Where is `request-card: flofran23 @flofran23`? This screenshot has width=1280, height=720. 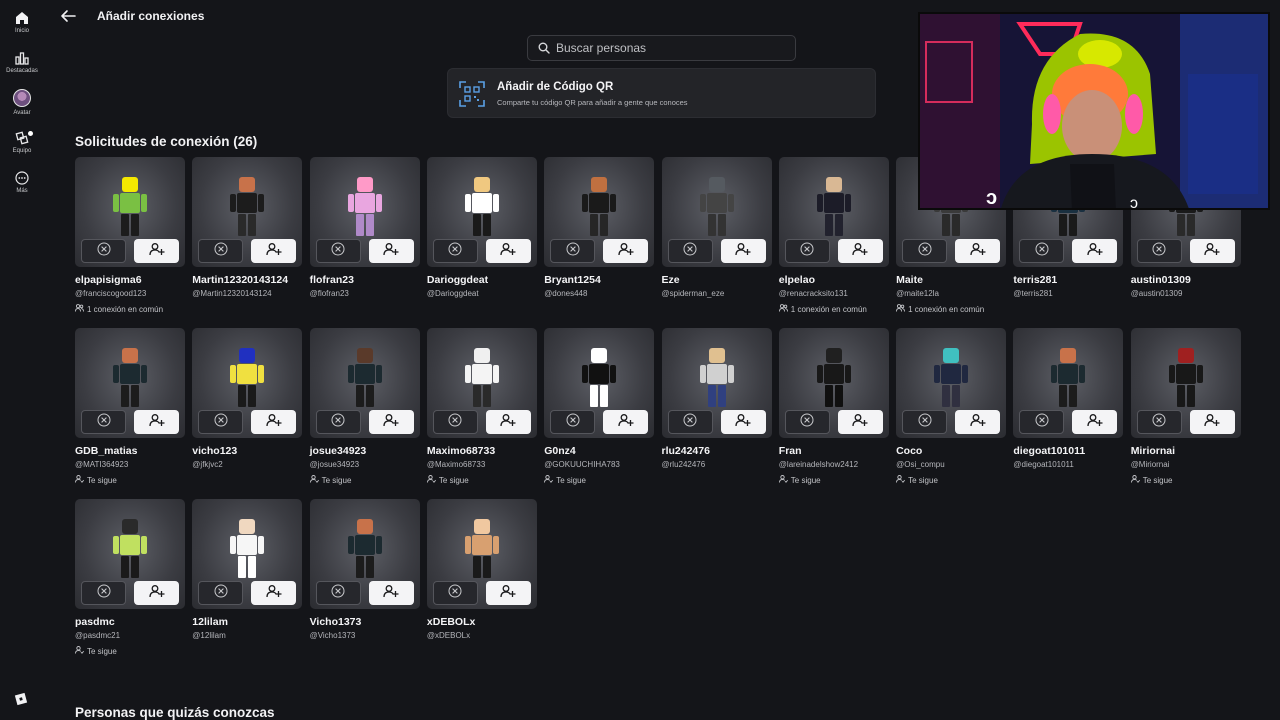
request-card: flofran23 @flofran23 is located at coordinates (364, 227).